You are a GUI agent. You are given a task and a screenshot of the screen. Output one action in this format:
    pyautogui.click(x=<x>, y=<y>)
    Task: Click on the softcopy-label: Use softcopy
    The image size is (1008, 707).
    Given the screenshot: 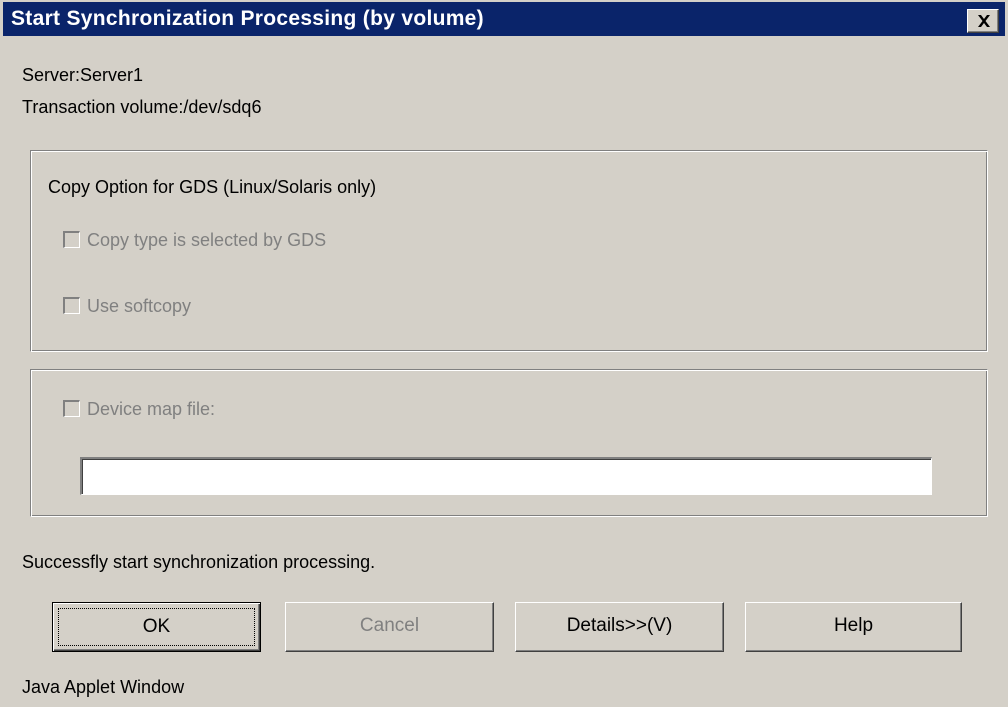 What is the action you would take?
    pyautogui.click(x=139, y=306)
    